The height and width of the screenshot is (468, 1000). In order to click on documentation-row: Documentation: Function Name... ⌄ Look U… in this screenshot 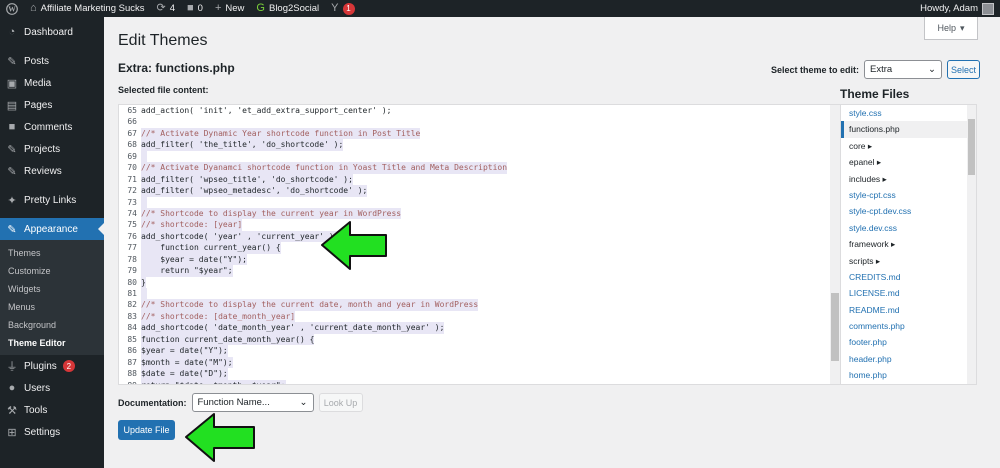, I will do `click(240, 402)`.